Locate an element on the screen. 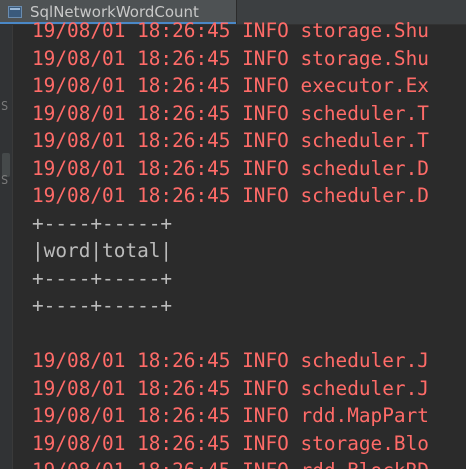 This screenshot has width=466, height=469. log-line: 19/08/01 18:26:45 INFO storage.Blo is located at coordinates (230, 443).